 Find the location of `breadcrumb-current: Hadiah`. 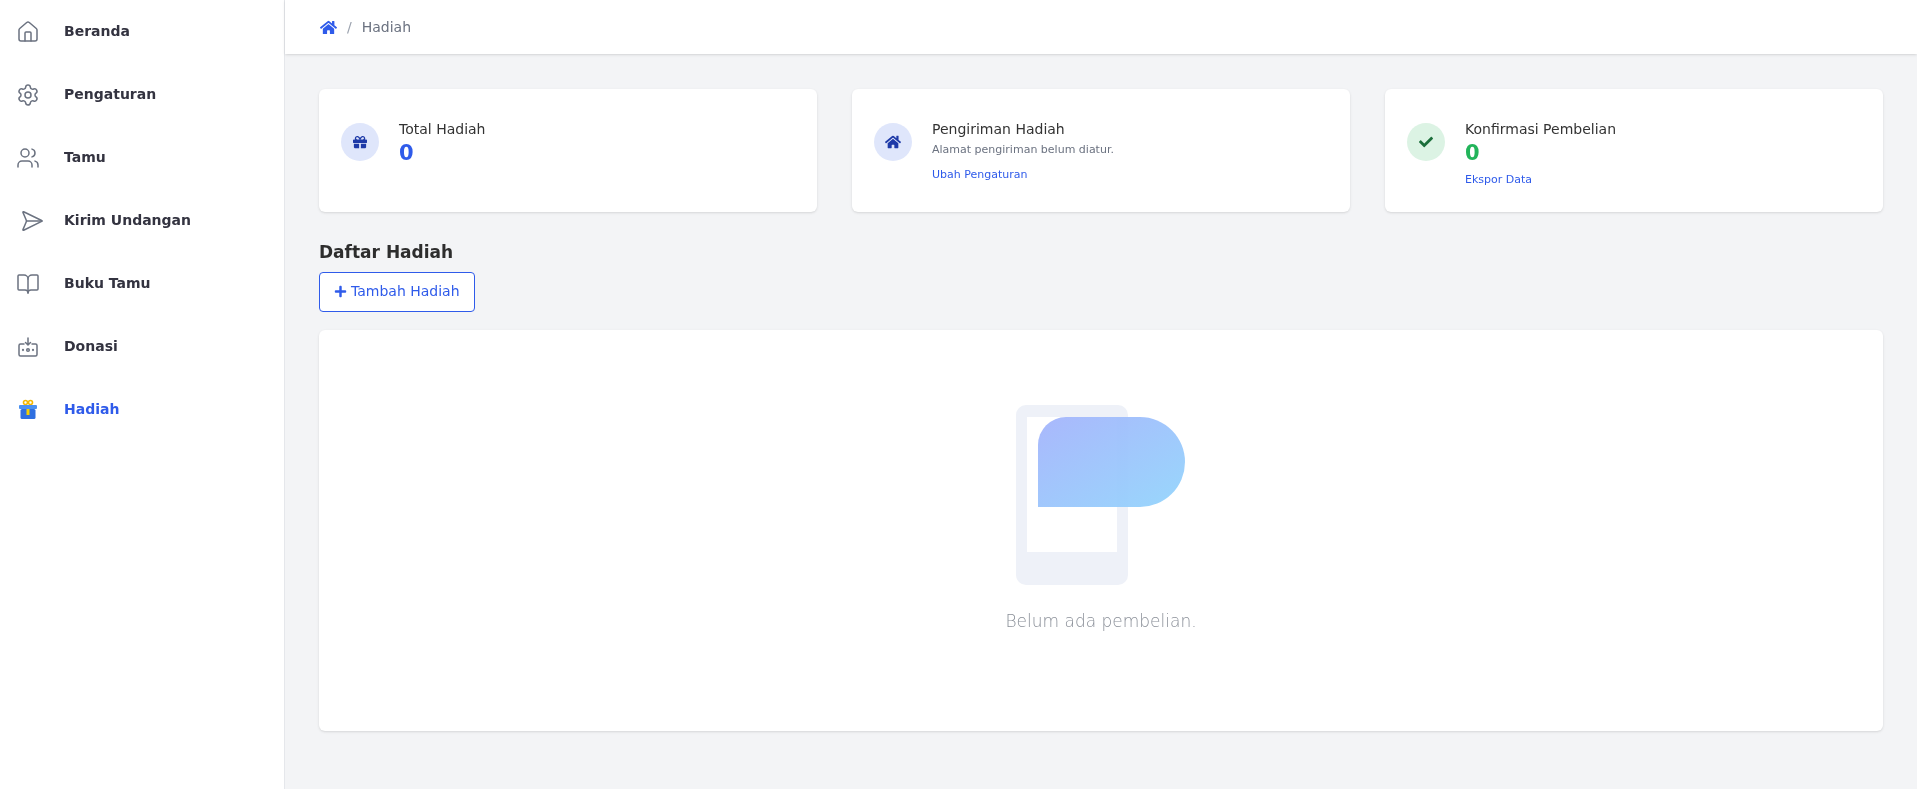

breadcrumb-current: Hadiah is located at coordinates (386, 27).